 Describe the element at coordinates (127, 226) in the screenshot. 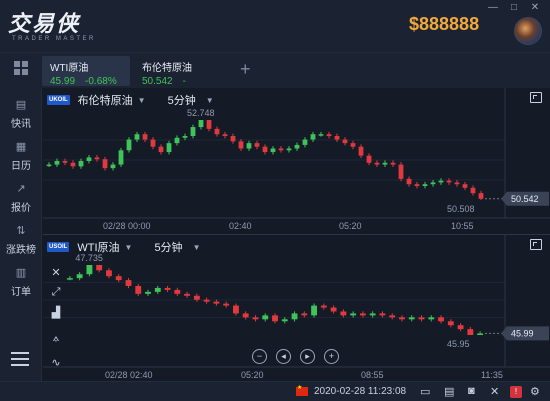

I see `x-tick-label: 02/28 00:00` at that location.